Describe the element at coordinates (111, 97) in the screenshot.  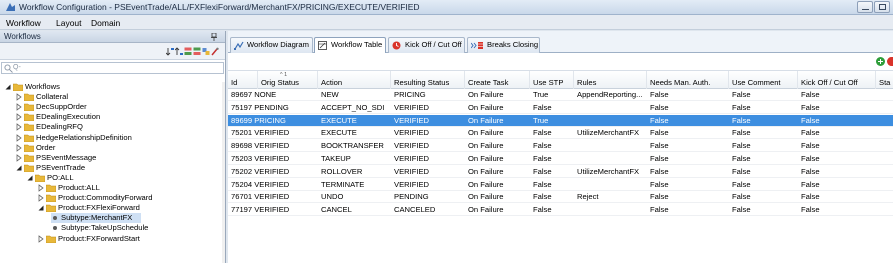
I see `tree-item: Collateral` at that location.